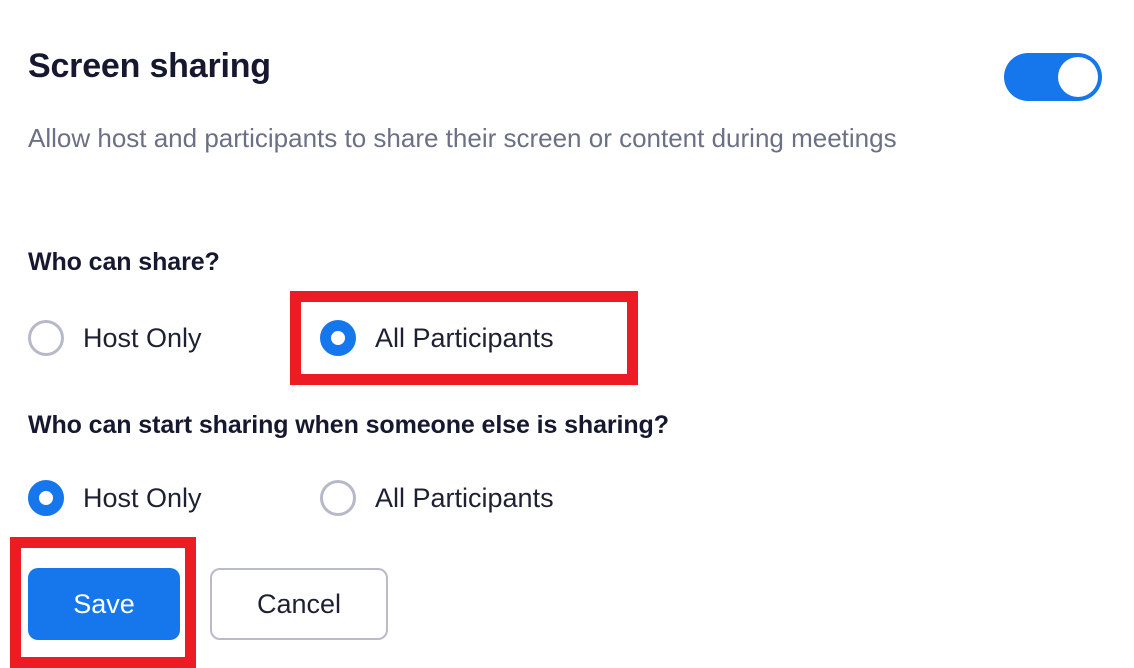  What do you see at coordinates (104, 604) in the screenshot?
I see `save-button: Save` at bounding box center [104, 604].